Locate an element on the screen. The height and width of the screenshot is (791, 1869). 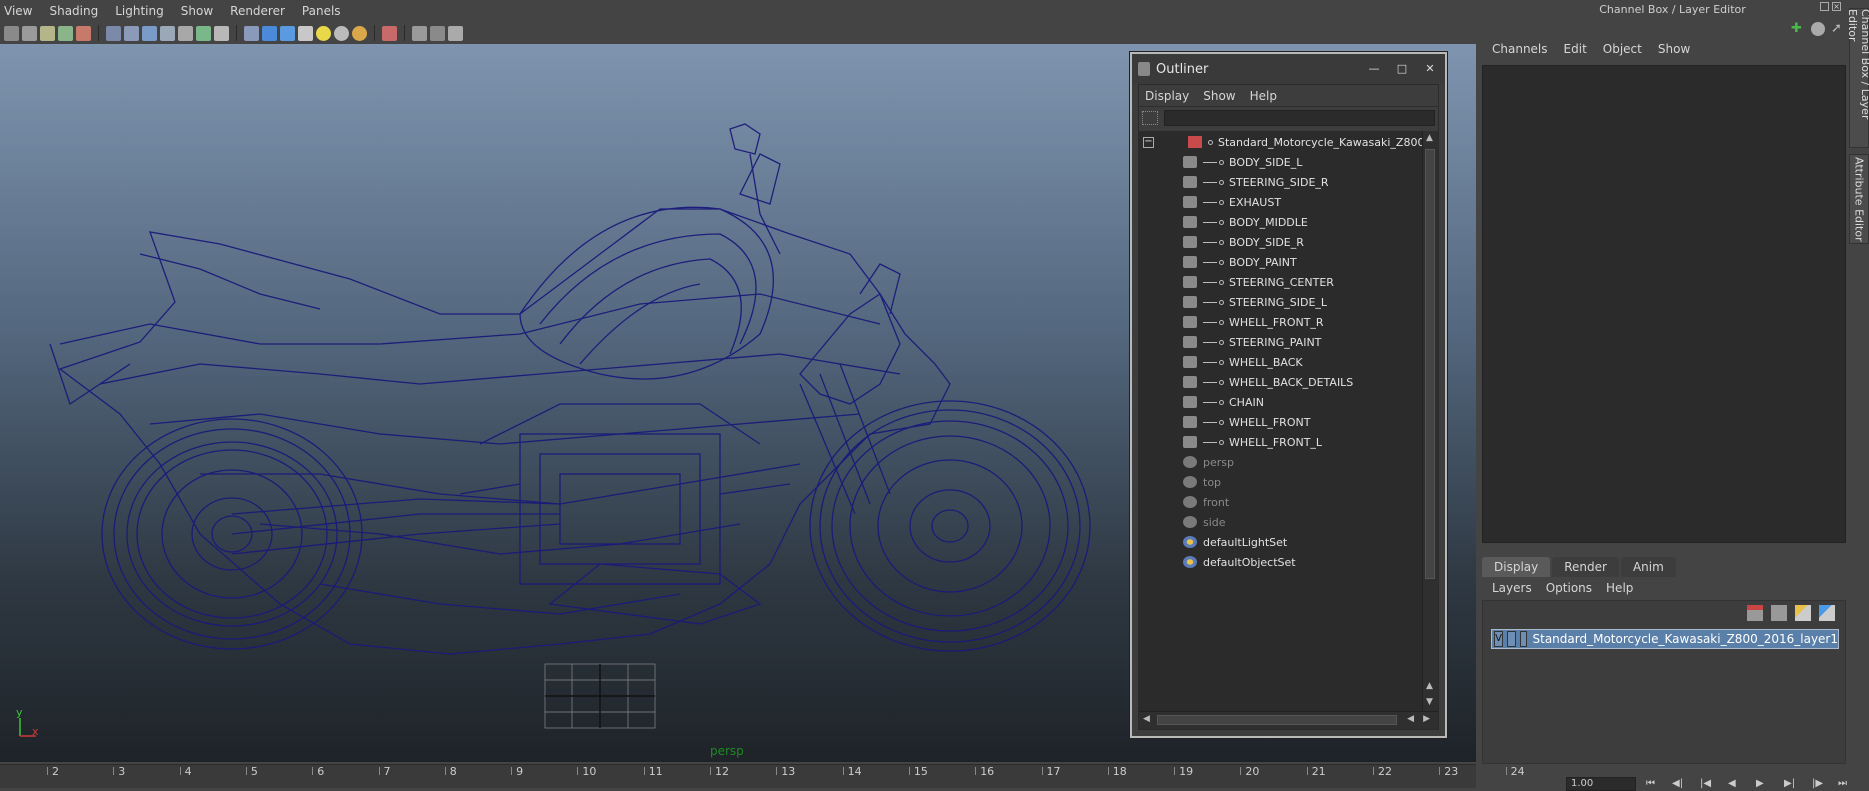
outliner-filter-input is located at coordinates (1299, 118).